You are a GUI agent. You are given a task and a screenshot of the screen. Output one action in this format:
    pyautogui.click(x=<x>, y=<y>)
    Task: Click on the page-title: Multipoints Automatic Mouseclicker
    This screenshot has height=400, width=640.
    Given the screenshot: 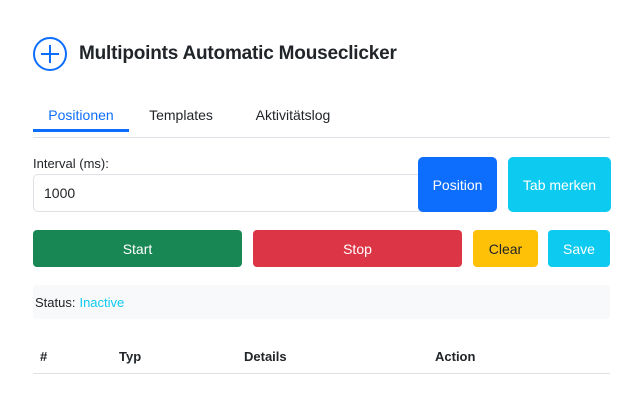 What is the action you would take?
    pyautogui.click(x=238, y=53)
    